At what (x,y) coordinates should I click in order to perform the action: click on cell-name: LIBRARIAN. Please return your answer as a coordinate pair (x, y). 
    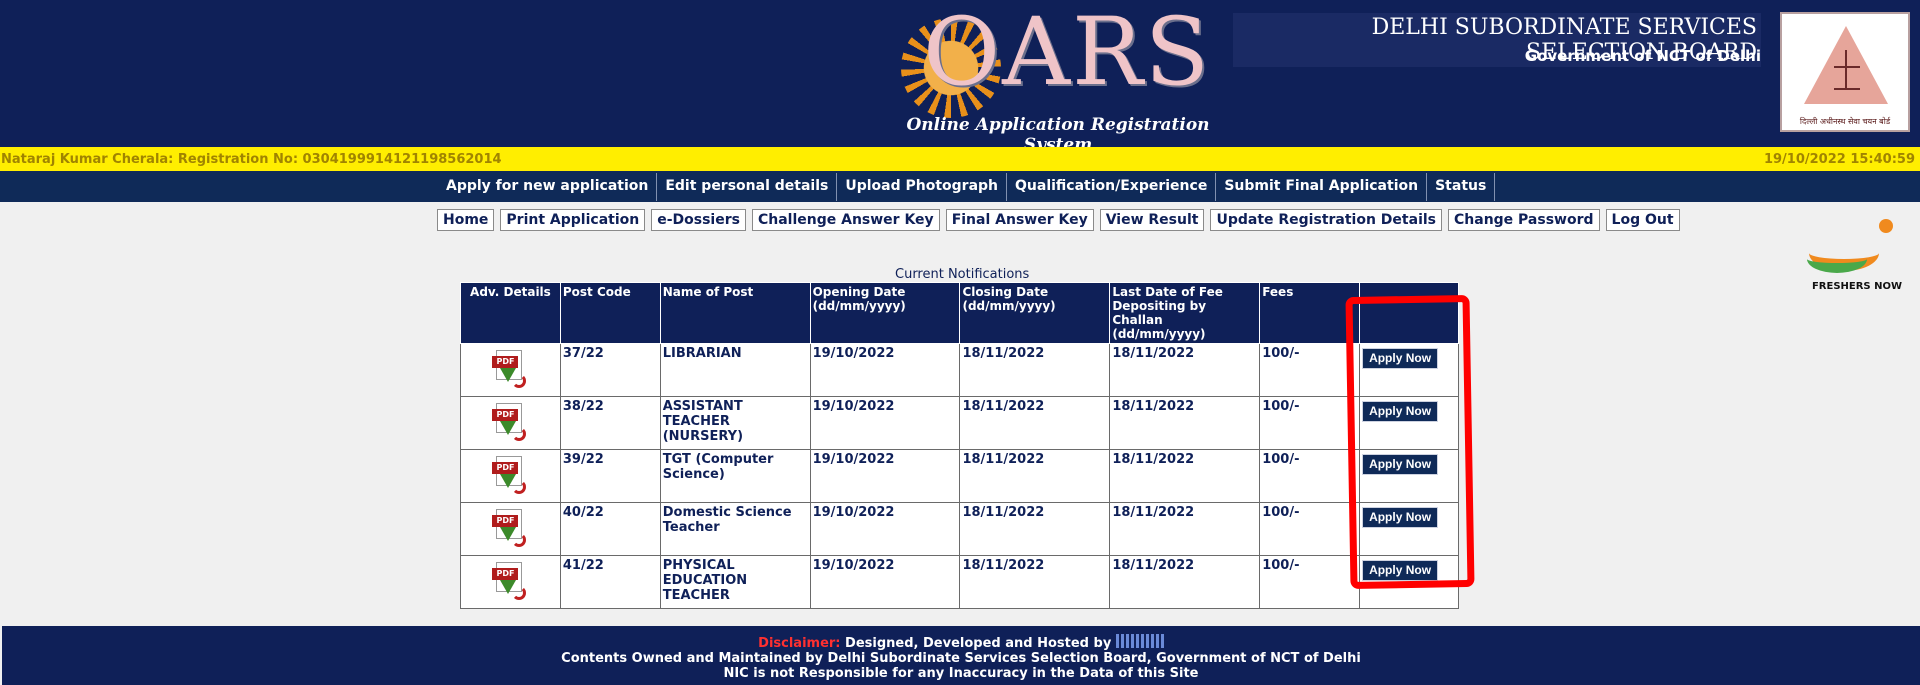
    Looking at the image, I should click on (735, 370).